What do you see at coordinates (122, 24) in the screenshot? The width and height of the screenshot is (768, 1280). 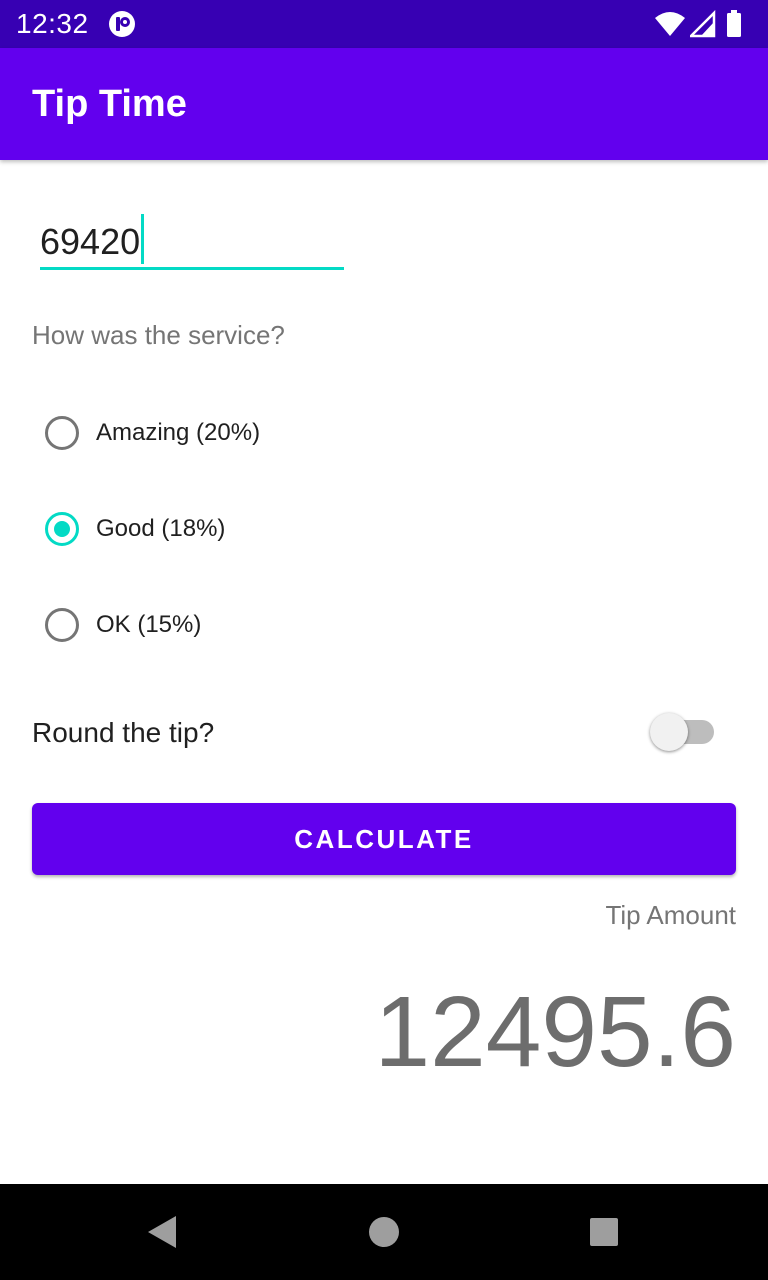 I see `notification-icon` at bounding box center [122, 24].